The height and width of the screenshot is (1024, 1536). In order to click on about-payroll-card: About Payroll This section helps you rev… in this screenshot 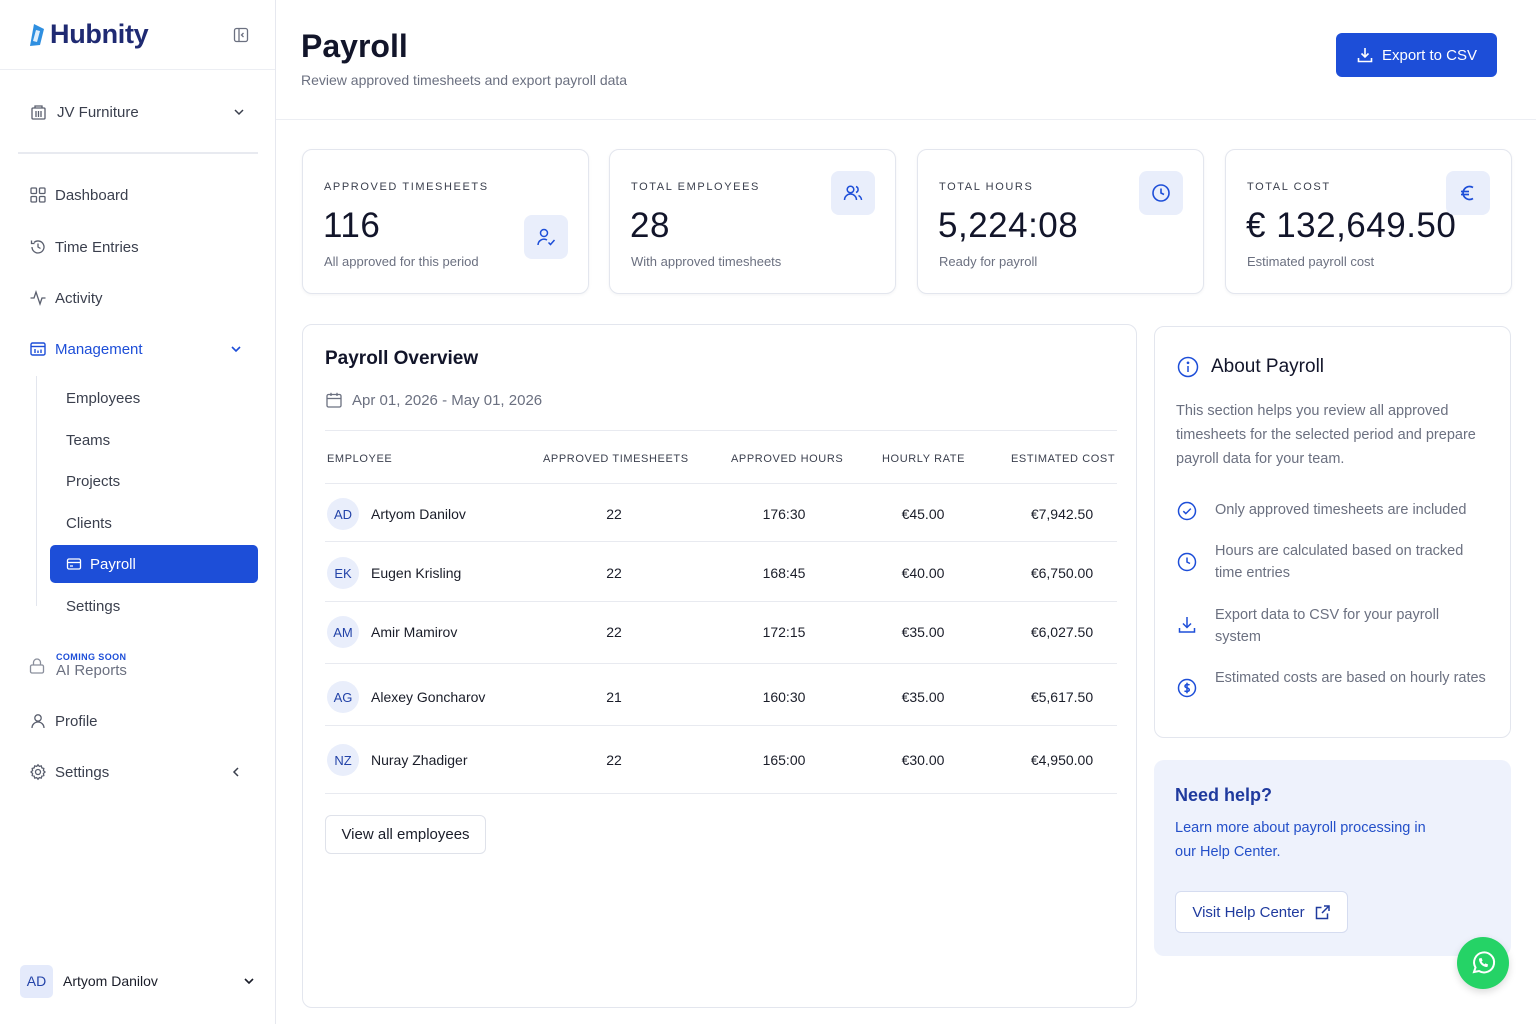, I will do `click(1332, 532)`.